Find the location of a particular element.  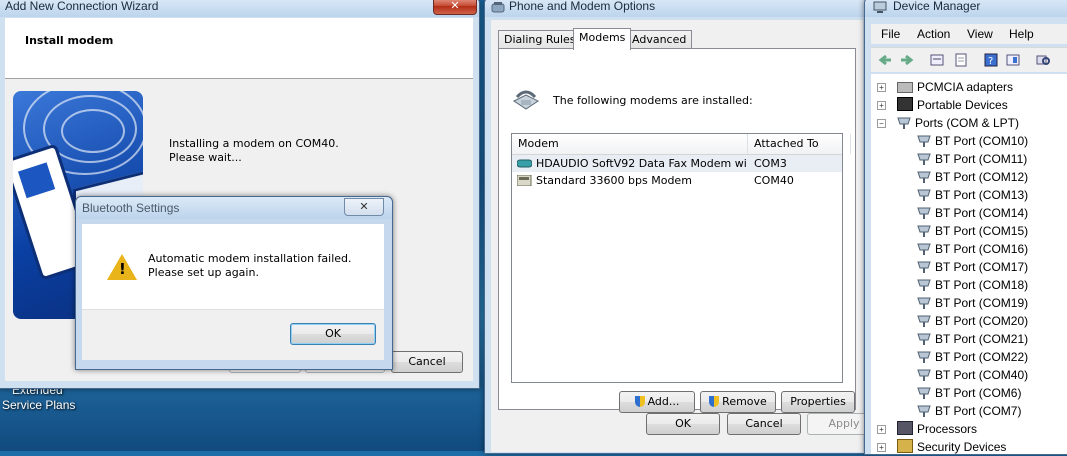

column-attached-to: Attached To is located at coordinates (799, 144).